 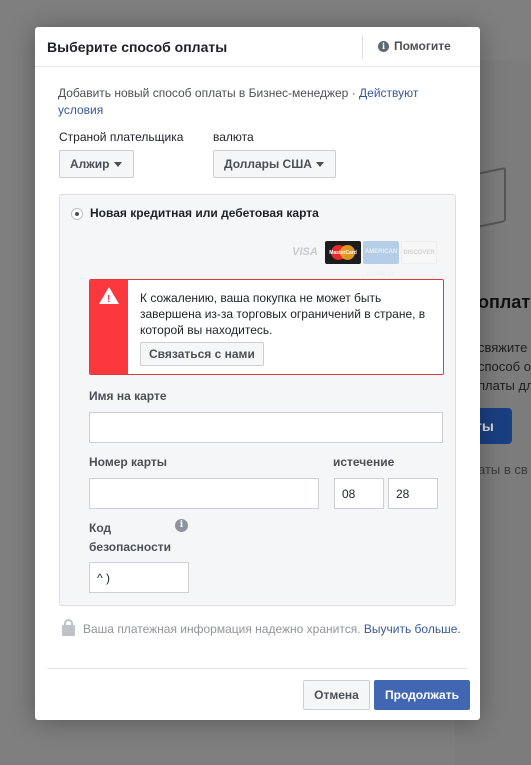 What do you see at coordinates (413, 493) in the screenshot?
I see `expiry-year-input` at bounding box center [413, 493].